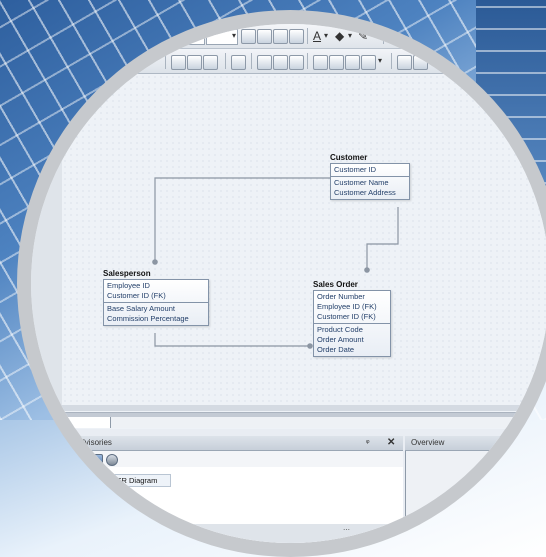  Describe the element at coordinates (288, 533) in the screenshot. I see `status-strip` at that location.